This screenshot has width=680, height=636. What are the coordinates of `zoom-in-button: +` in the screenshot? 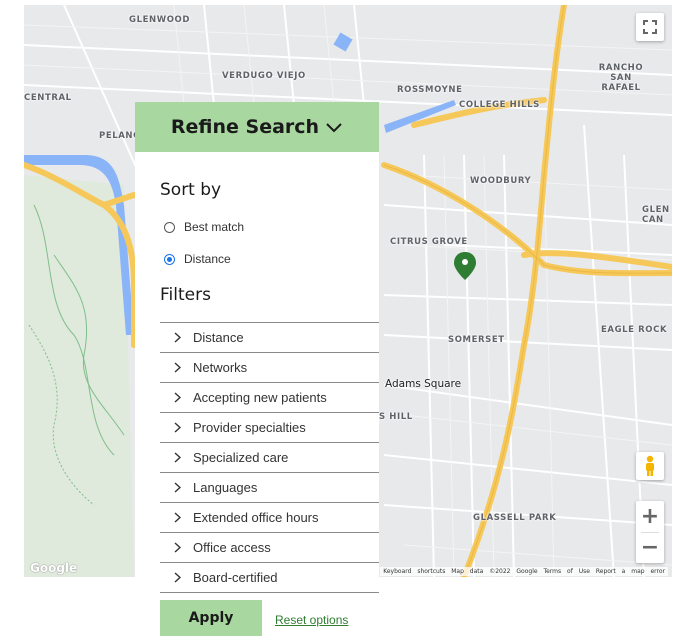 It's located at (650, 517).